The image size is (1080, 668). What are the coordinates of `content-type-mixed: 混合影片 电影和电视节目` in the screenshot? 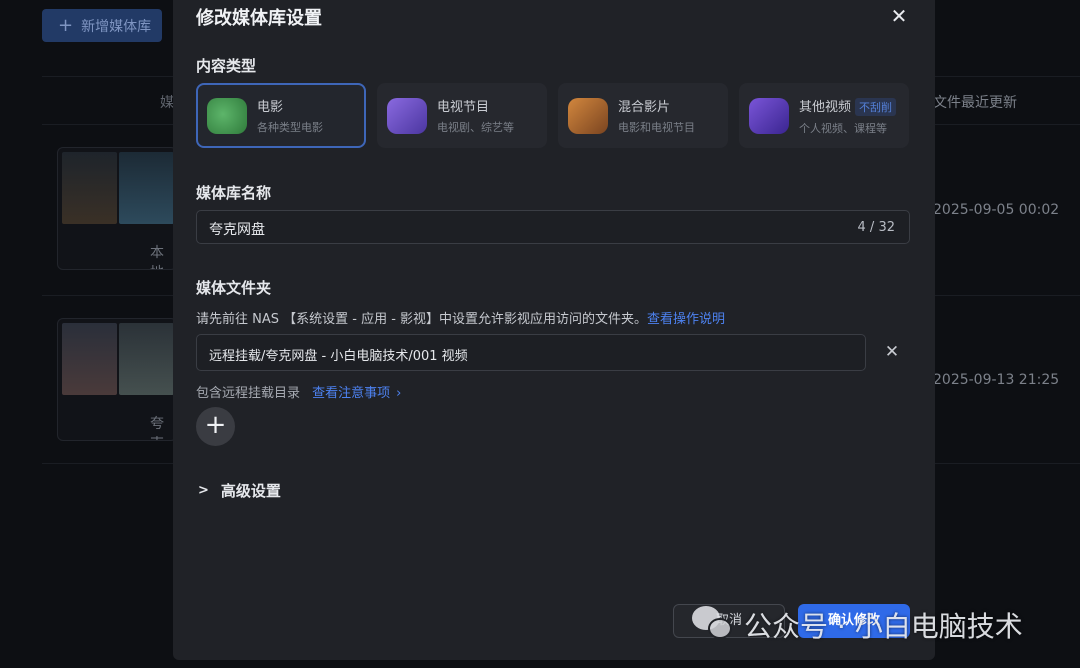 It's located at (643, 115).